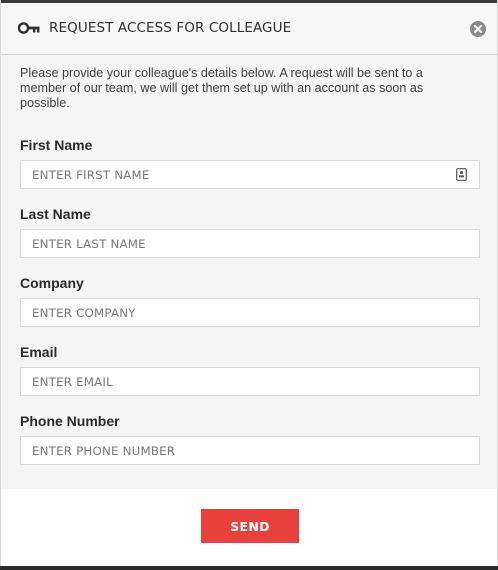 This screenshot has width=498, height=570. What do you see at coordinates (250, 381) in the screenshot?
I see `email-input` at bounding box center [250, 381].